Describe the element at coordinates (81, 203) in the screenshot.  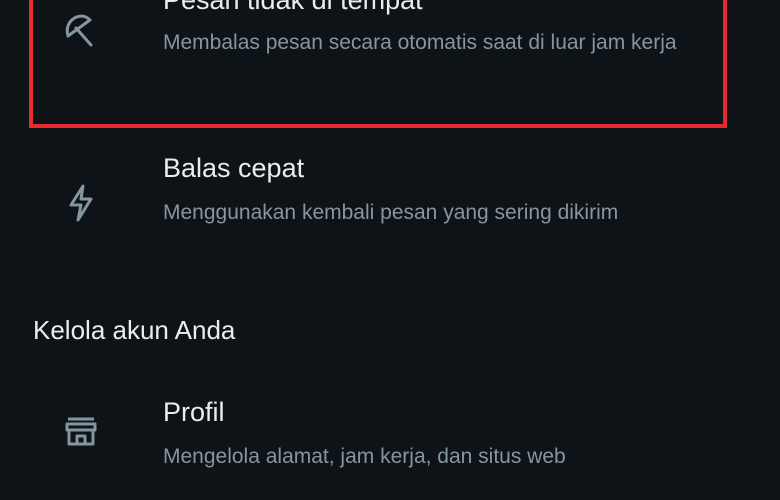
I see `lightning-icon` at that location.